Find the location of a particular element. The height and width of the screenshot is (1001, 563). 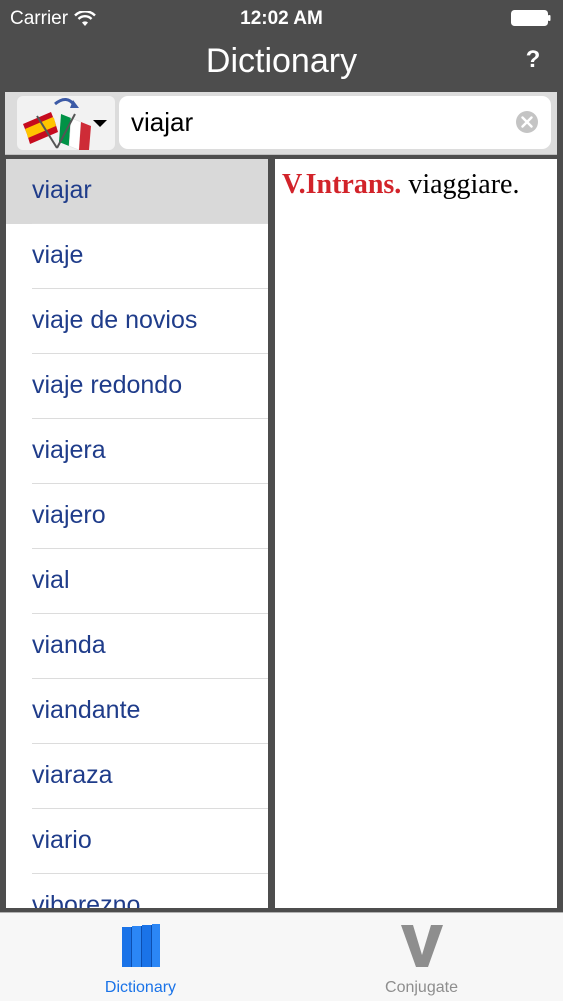

navigation-bar: Dictionary ? is located at coordinates (281, 64).